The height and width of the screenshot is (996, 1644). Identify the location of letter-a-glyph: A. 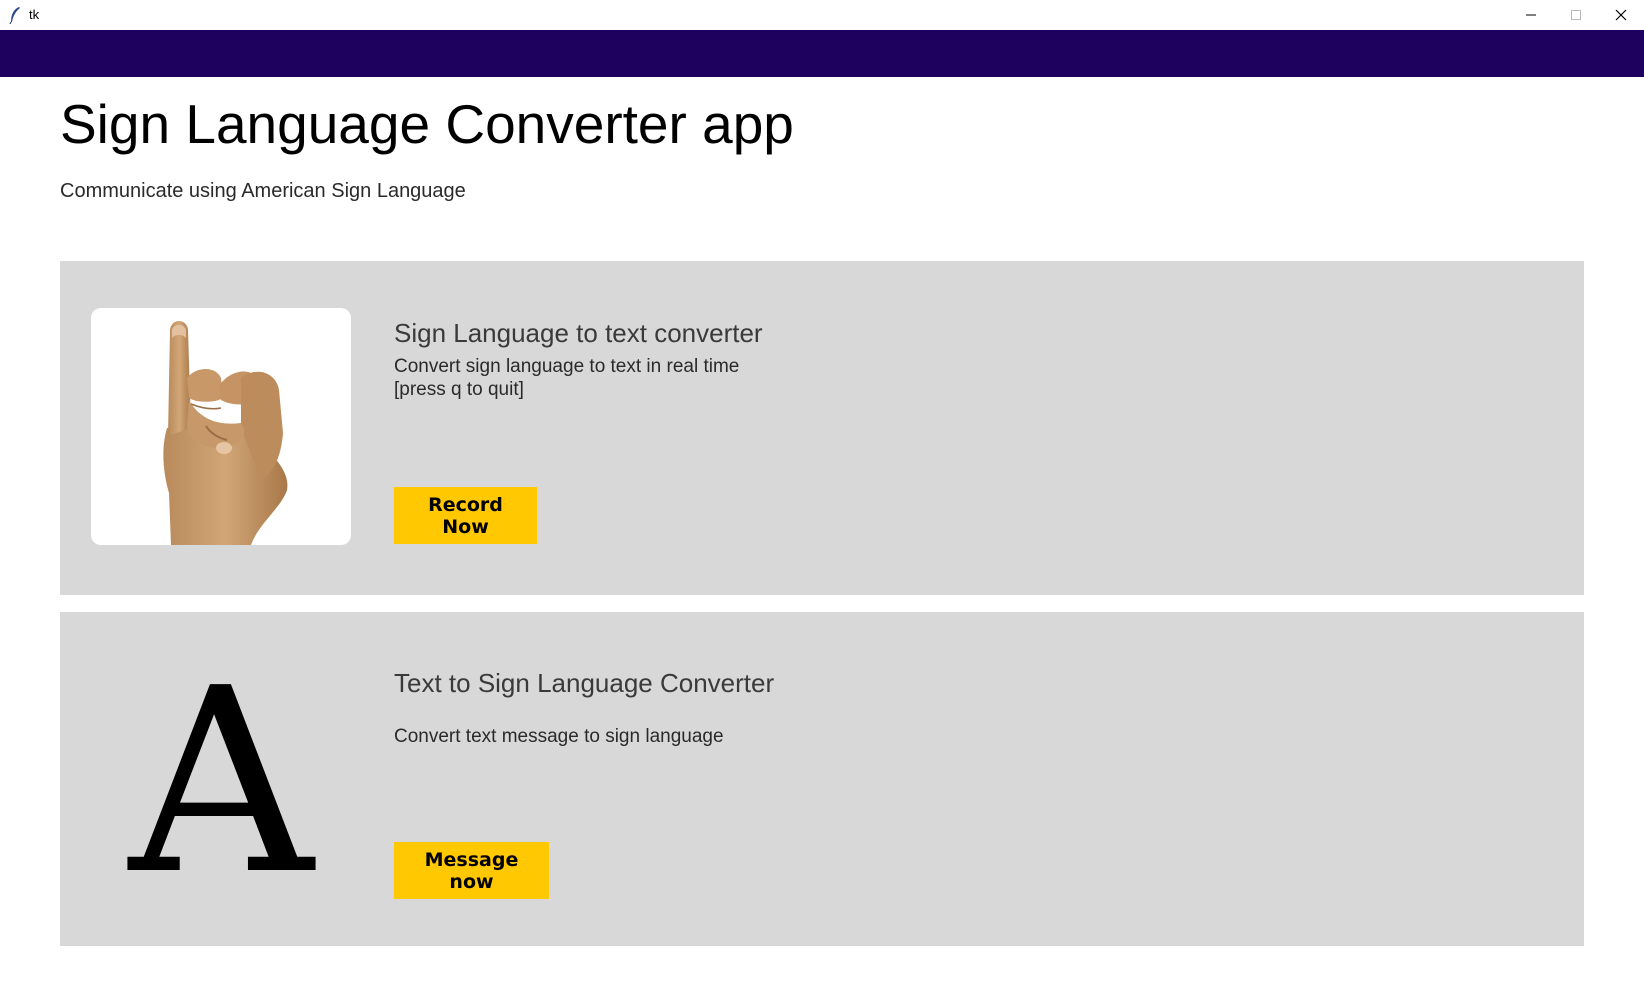
(221, 782).